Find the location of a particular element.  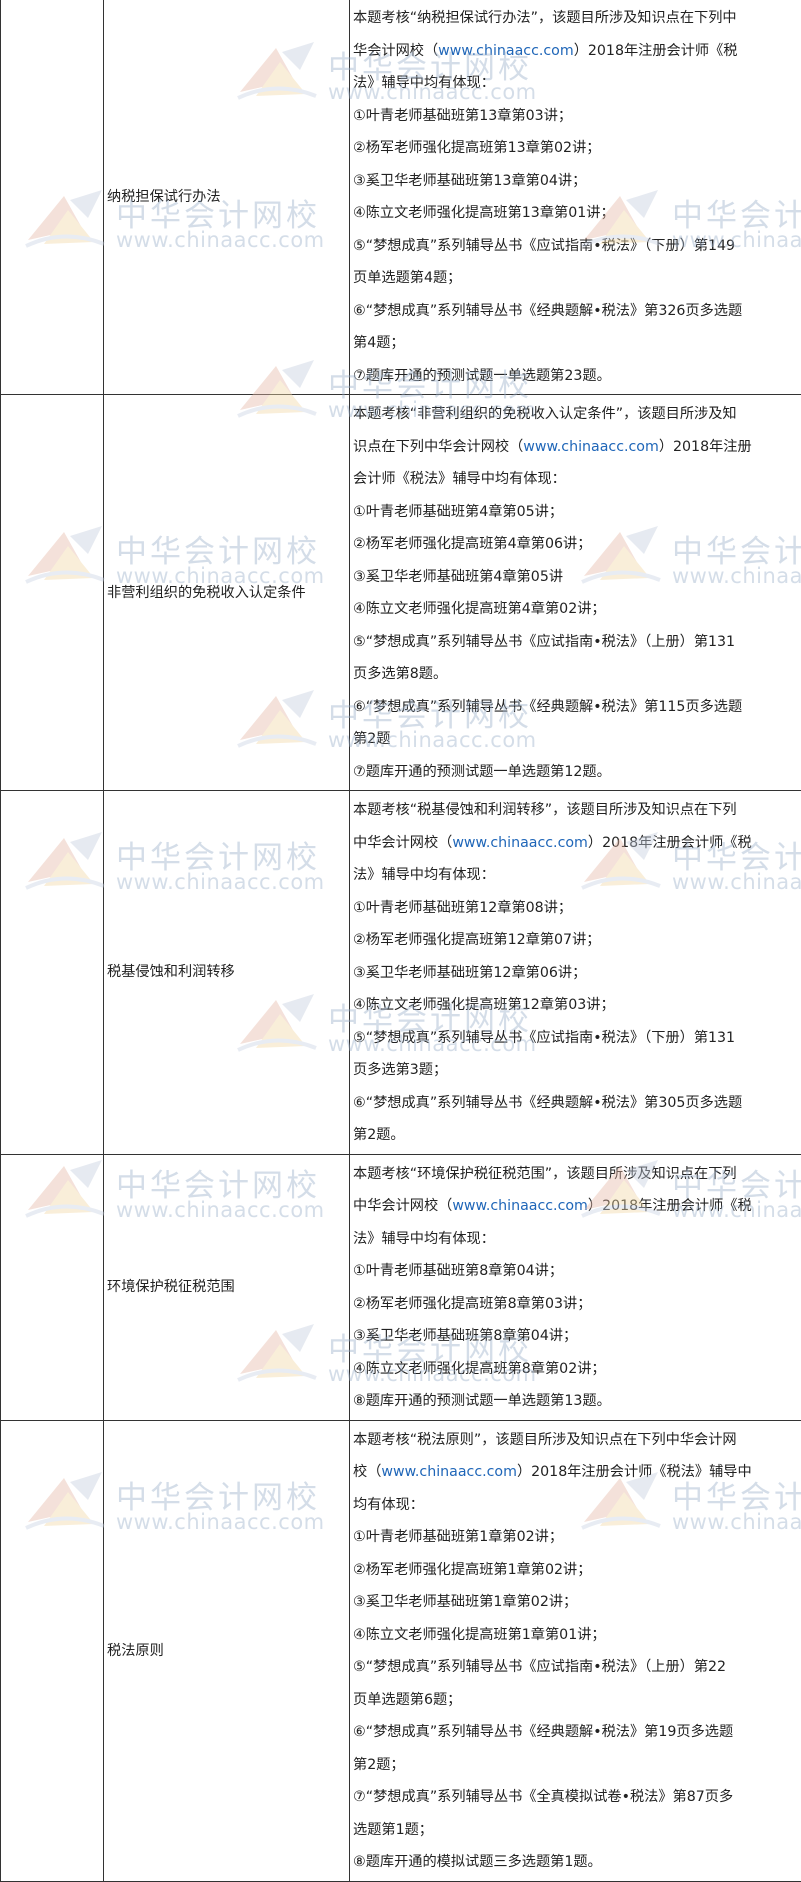

line-text: 选题第1题； is located at coordinates (393, 1830).